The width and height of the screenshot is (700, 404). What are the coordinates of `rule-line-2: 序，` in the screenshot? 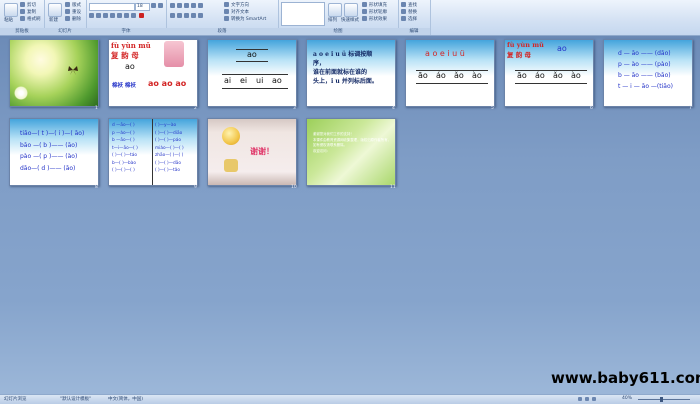 It's located at (319, 63).